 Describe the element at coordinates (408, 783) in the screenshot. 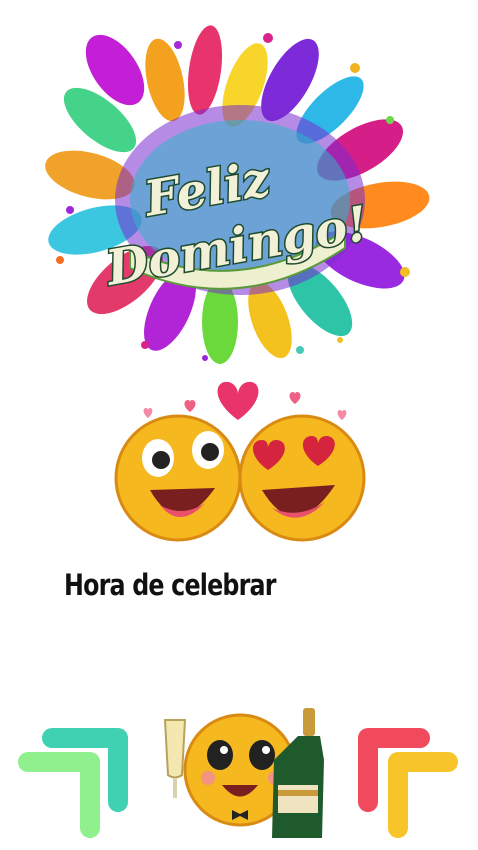

I see `corner-arrow-right-icon` at that location.